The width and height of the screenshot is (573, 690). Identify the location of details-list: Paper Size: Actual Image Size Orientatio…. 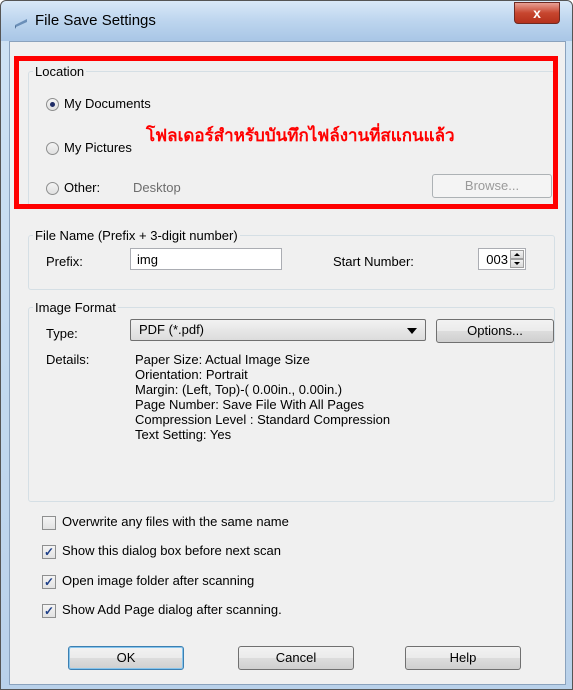
(262, 397).